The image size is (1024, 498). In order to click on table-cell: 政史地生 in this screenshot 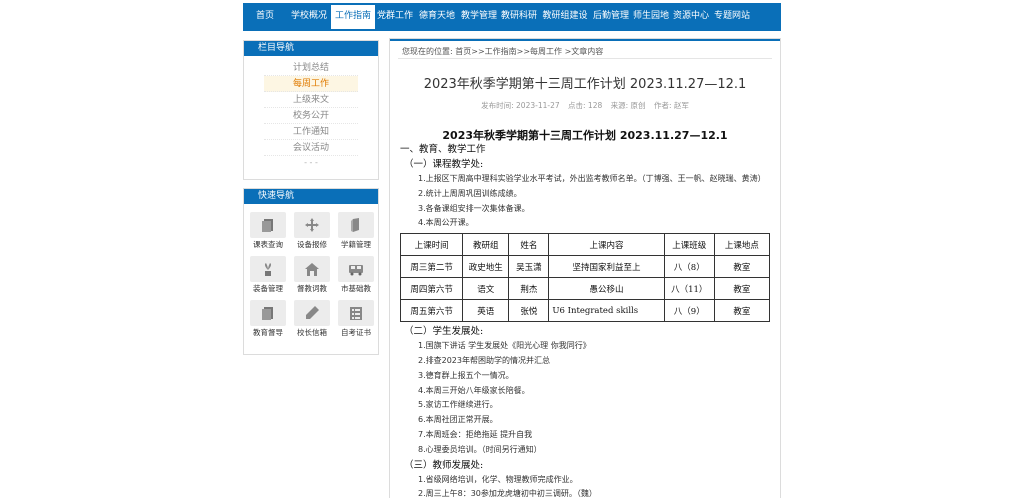, I will do `click(486, 267)`.